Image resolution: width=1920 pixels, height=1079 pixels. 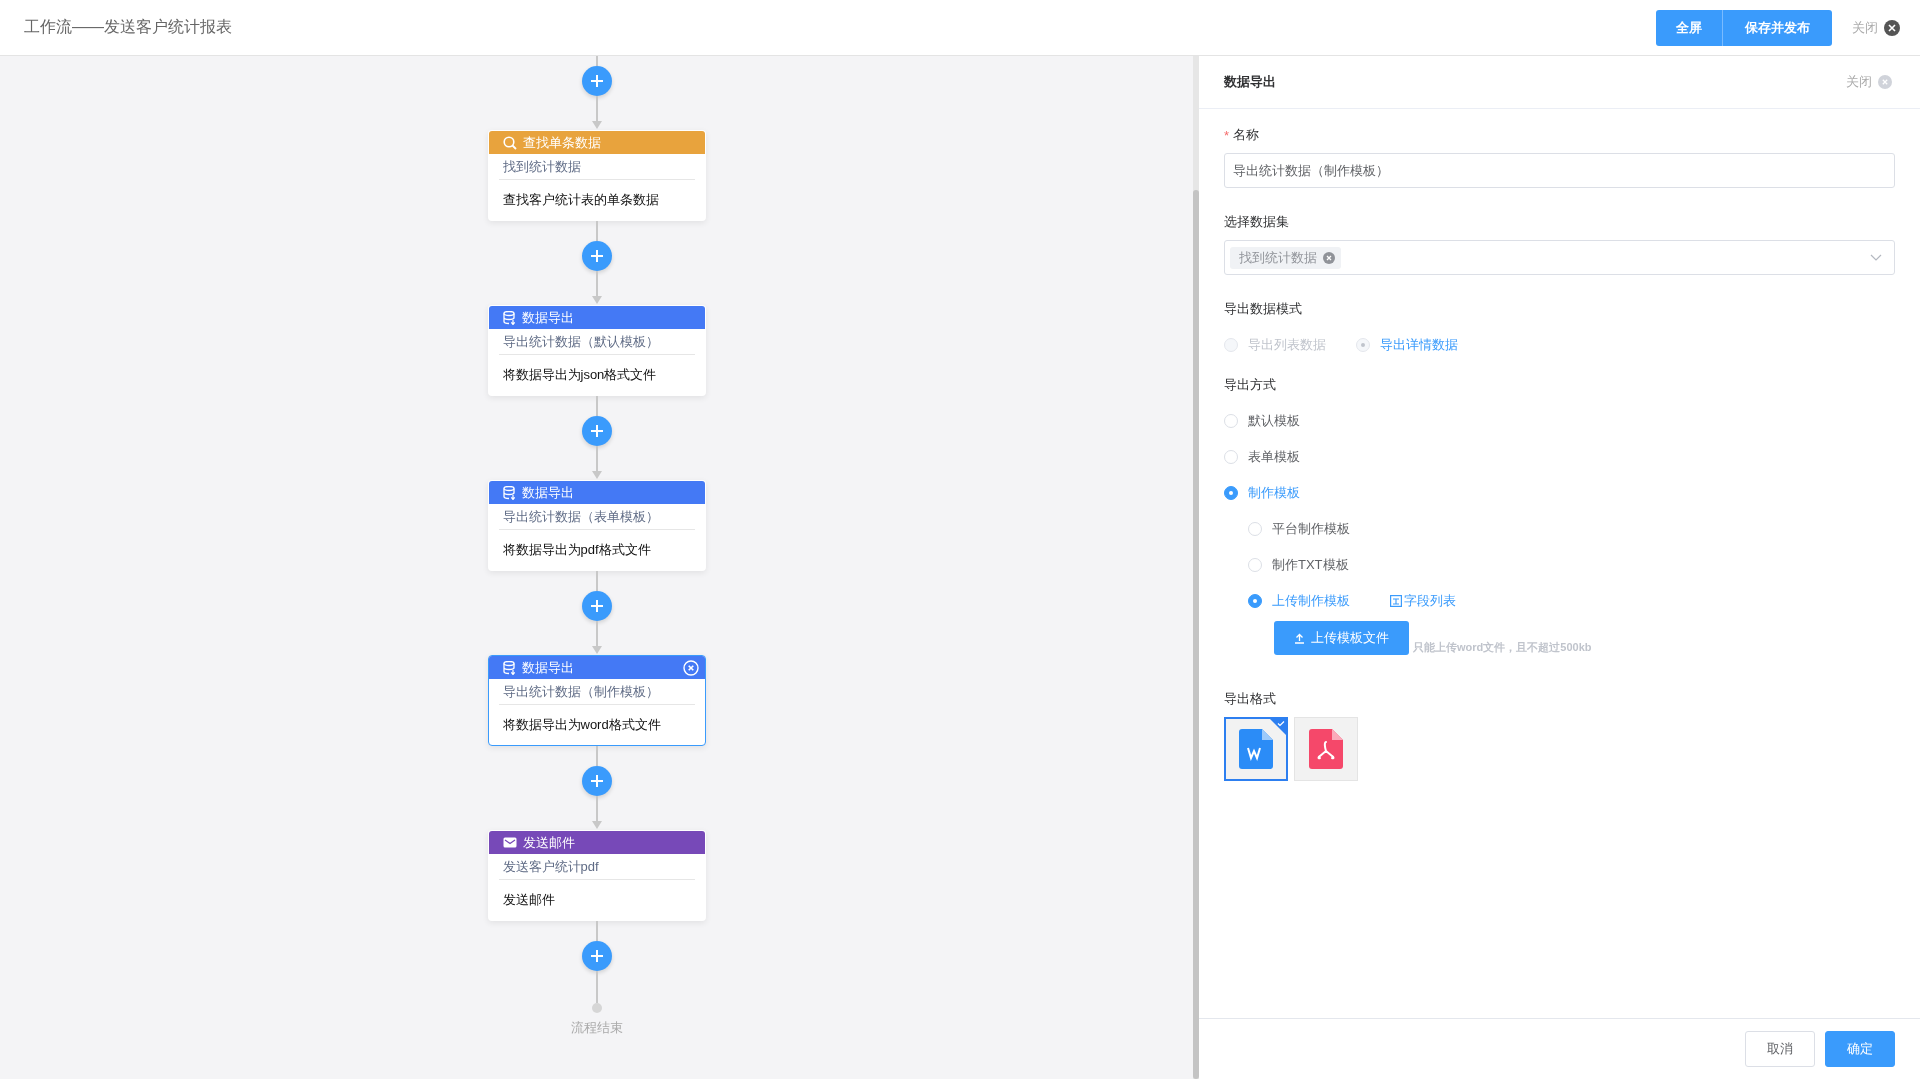 I want to click on list-icon, so click(x=1396, y=601).